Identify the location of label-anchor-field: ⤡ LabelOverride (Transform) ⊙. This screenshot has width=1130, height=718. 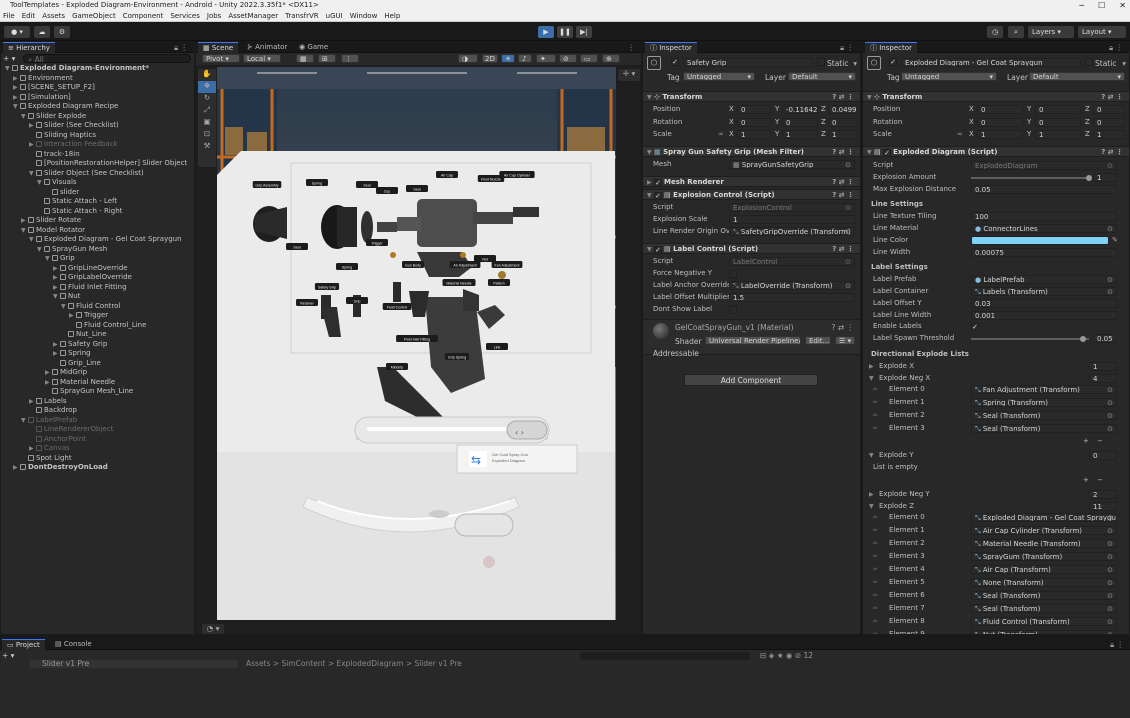
(792, 285).